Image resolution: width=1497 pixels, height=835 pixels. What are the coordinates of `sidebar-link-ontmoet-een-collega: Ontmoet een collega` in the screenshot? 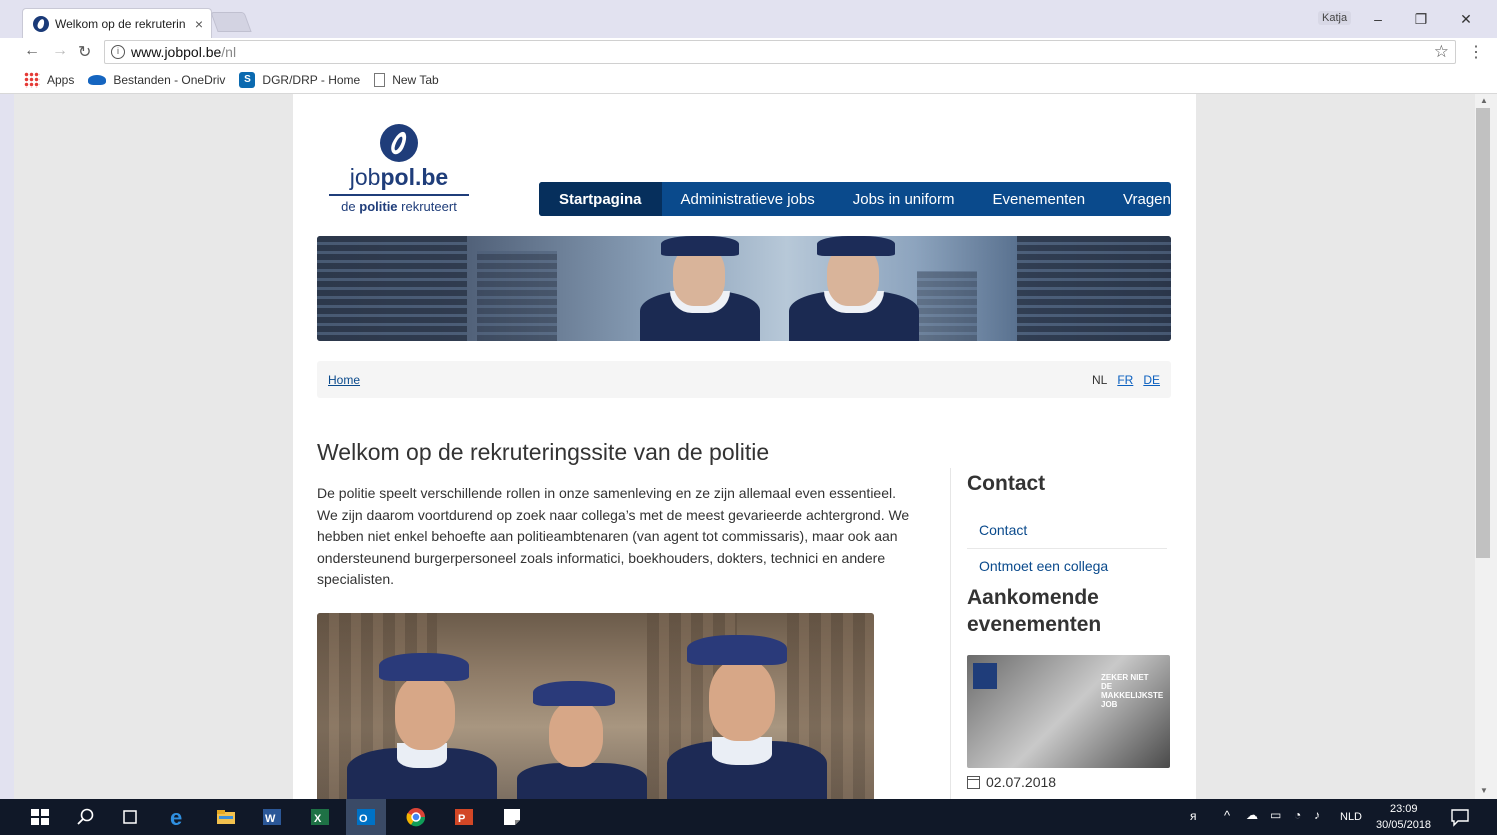 It's located at (1043, 566).